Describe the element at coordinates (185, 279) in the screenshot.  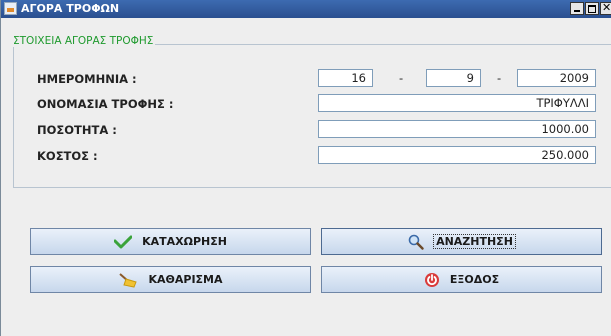
I see `clear-button-label: ΚΑΘΑΡΙΣΜΑ` at that location.